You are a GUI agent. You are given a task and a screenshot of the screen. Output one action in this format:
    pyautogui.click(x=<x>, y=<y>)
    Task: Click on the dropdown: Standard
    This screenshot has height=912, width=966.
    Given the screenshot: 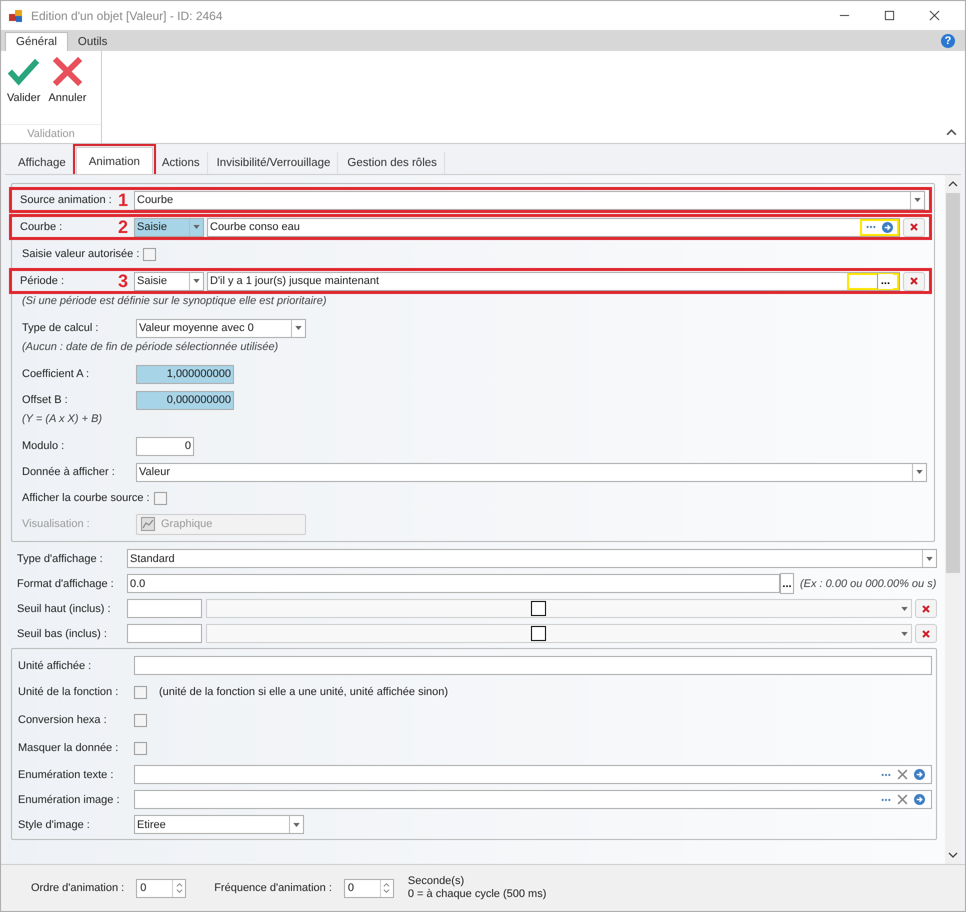 What is the action you would take?
    pyautogui.click(x=532, y=558)
    